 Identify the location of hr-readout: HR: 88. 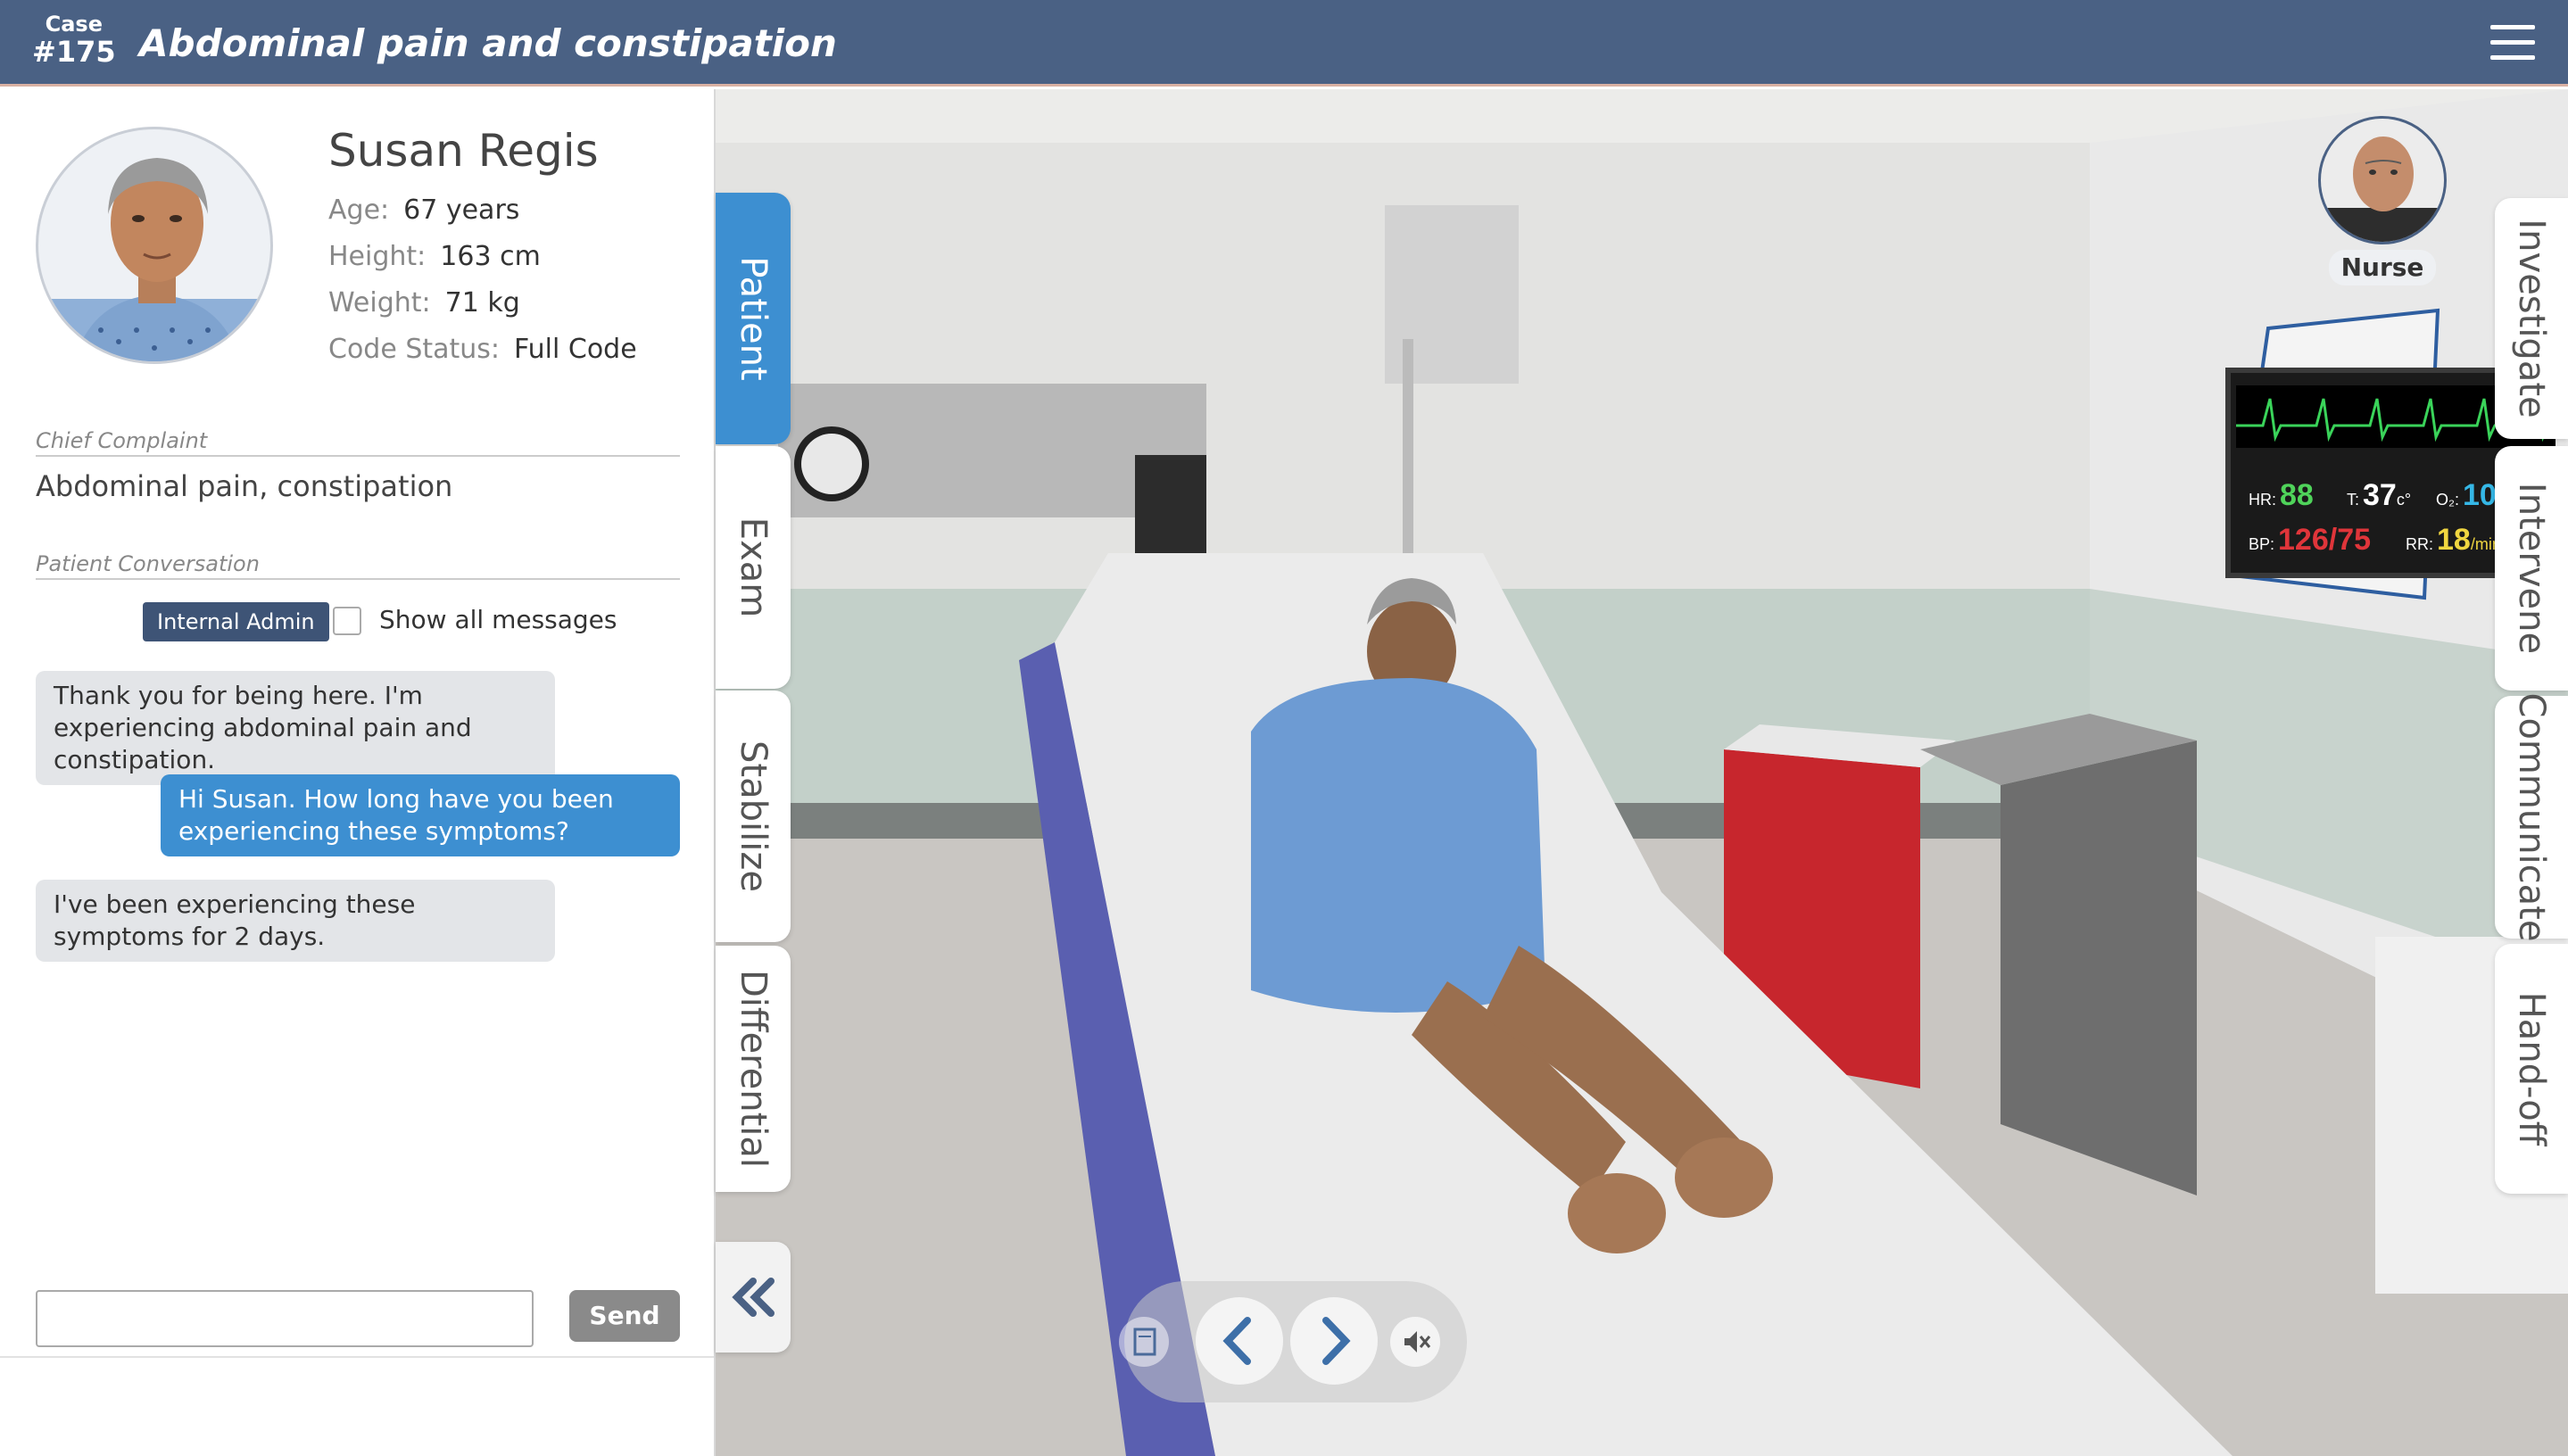
(2281, 496).